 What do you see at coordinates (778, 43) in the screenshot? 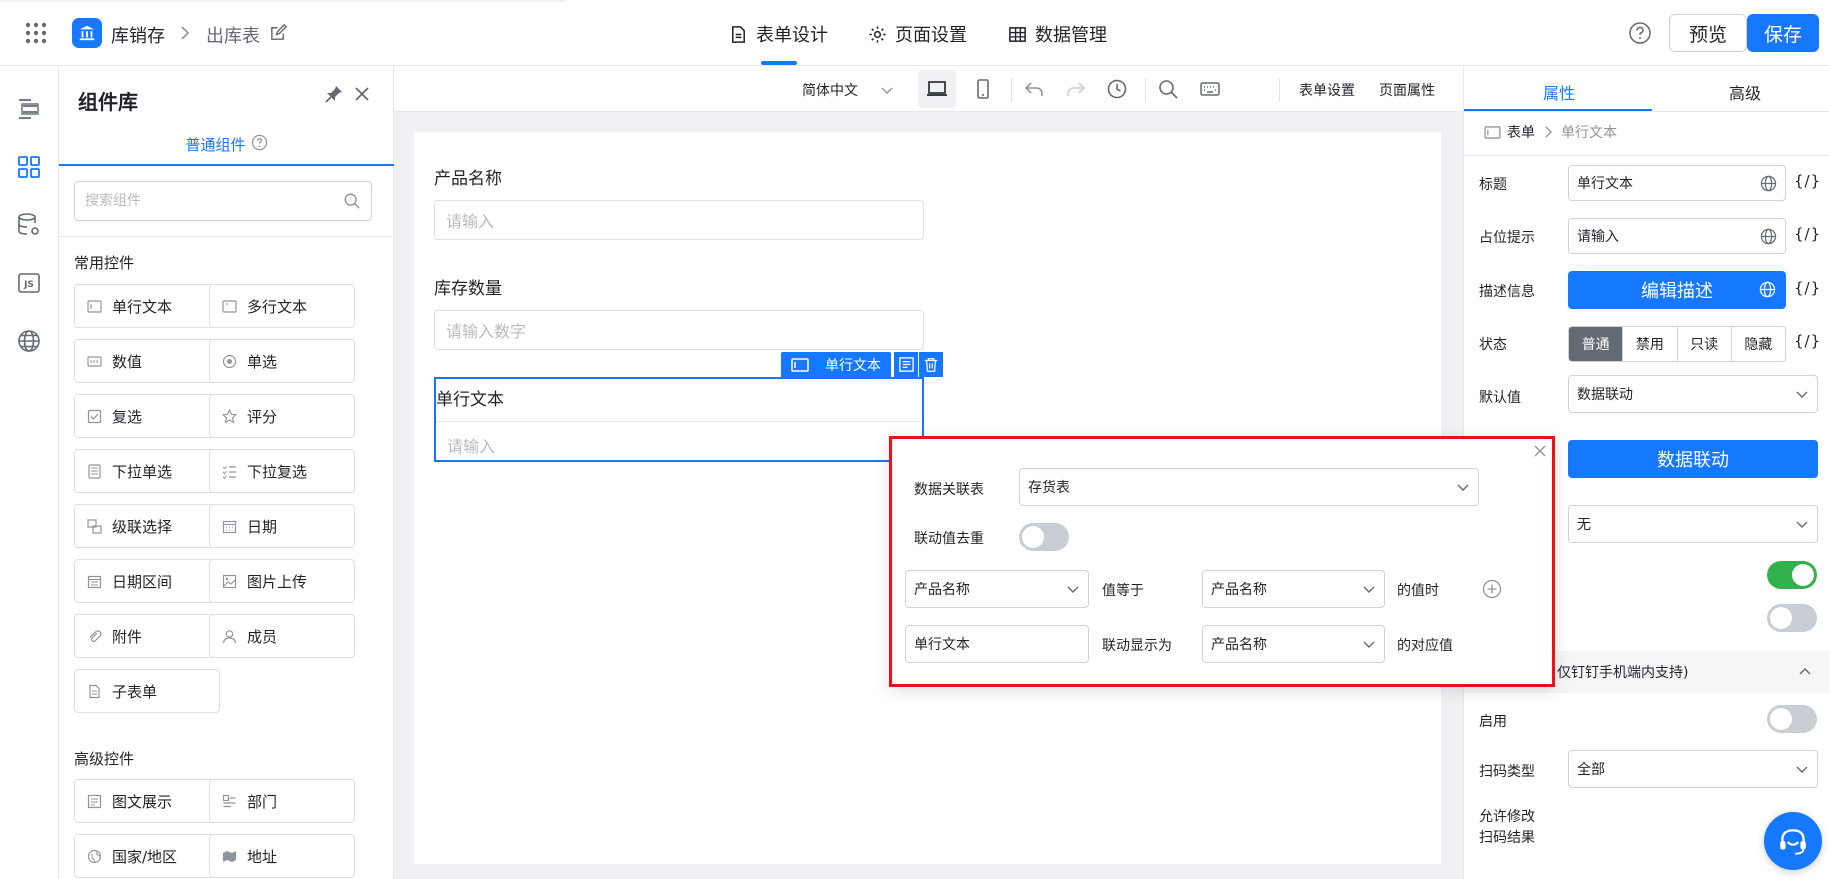
I see `tab-form-design: 表单设计` at bounding box center [778, 43].